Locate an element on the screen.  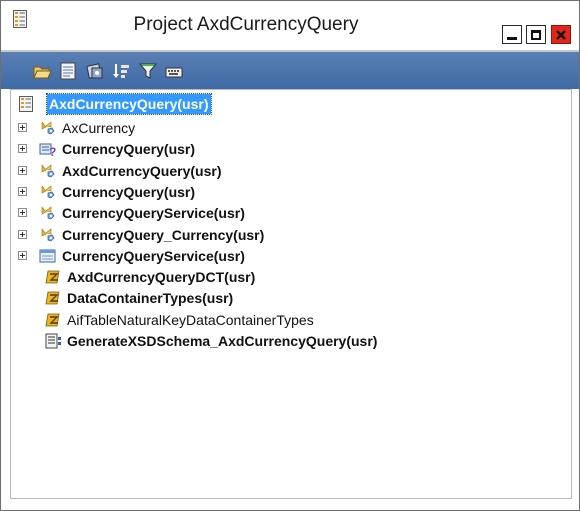
tree-item: ? CurrencyQuery(usr) is located at coordinates (281, 149).